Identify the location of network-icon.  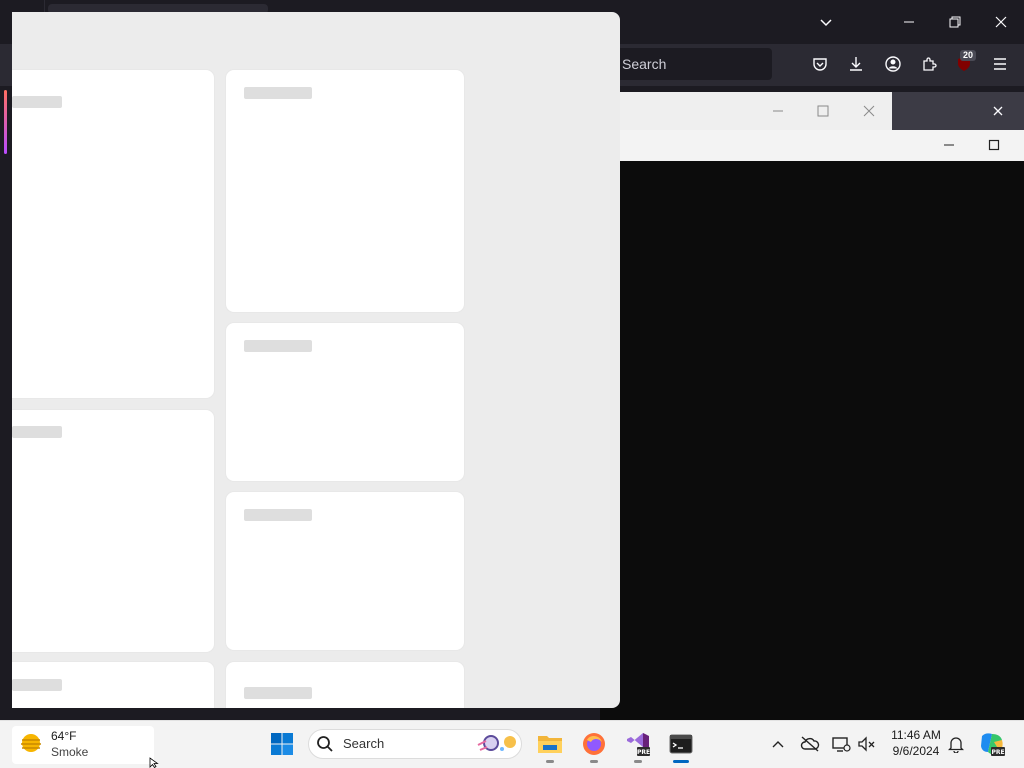
(841, 744).